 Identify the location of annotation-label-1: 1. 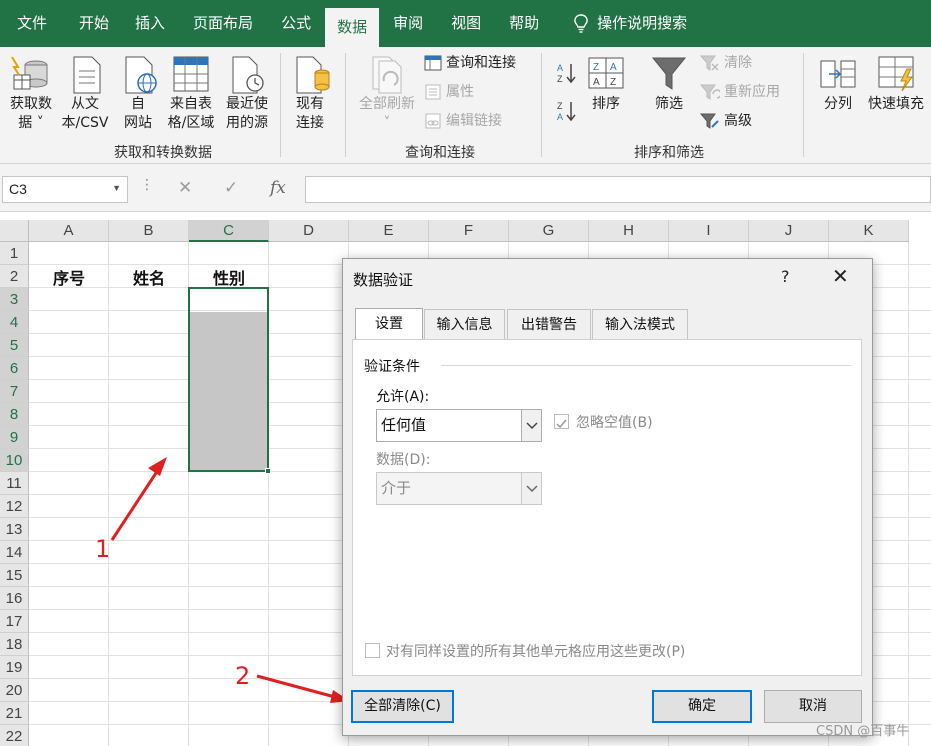
(103, 549).